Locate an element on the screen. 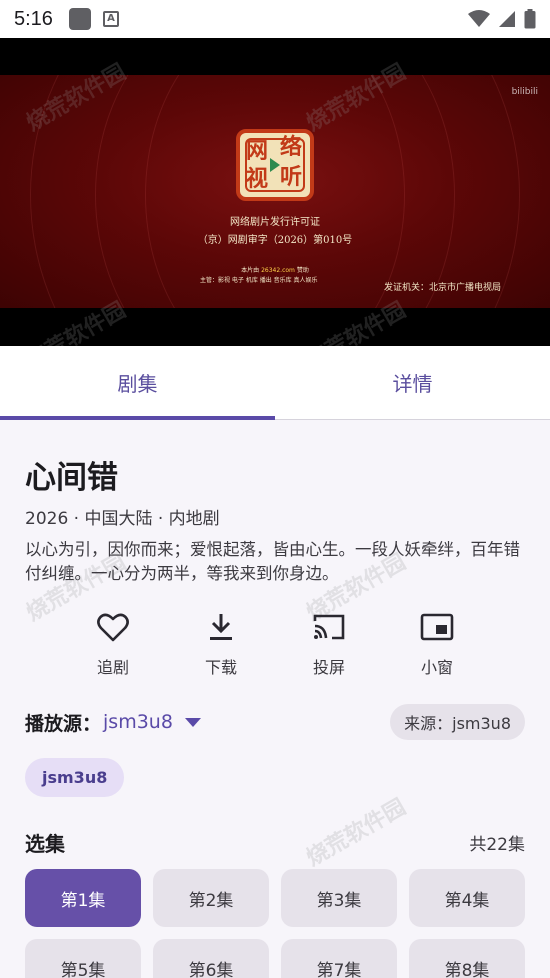  episode-button: 第4集 is located at coordinates (467, 898).